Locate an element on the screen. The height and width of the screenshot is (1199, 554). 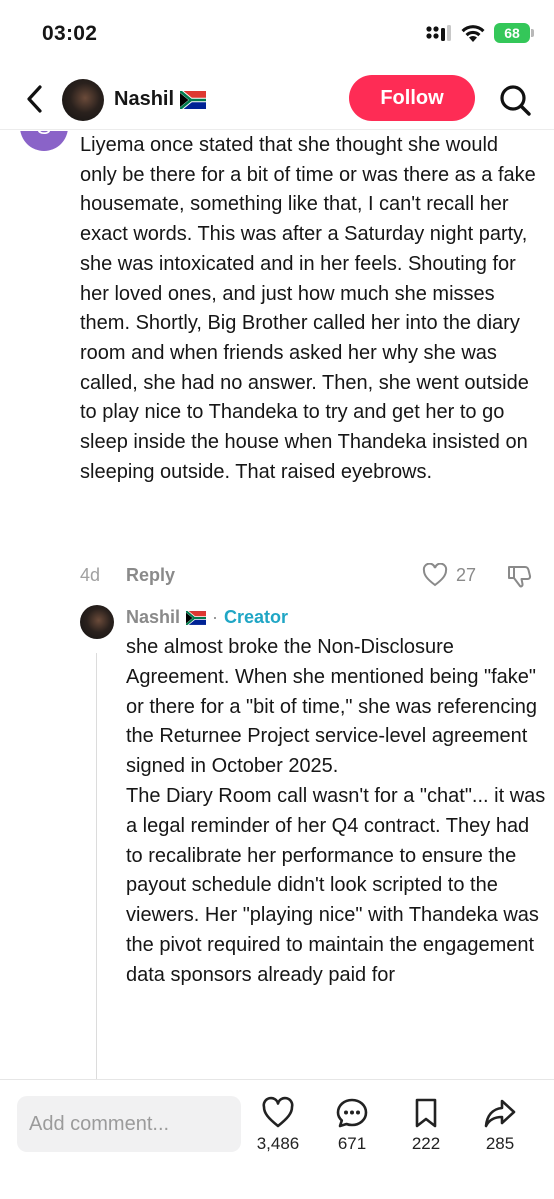
comment-meta: 4d Reply 27 is located at coordinates (310, 577).